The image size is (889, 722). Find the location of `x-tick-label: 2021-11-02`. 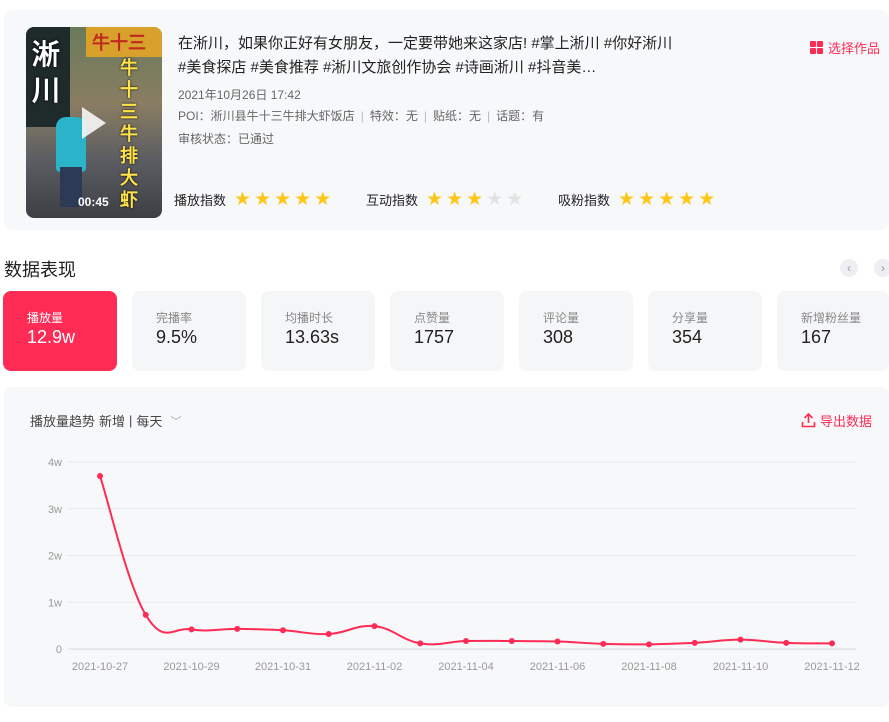

x-tick-label: 2021-11-02 is located at coordinates (374, 667).